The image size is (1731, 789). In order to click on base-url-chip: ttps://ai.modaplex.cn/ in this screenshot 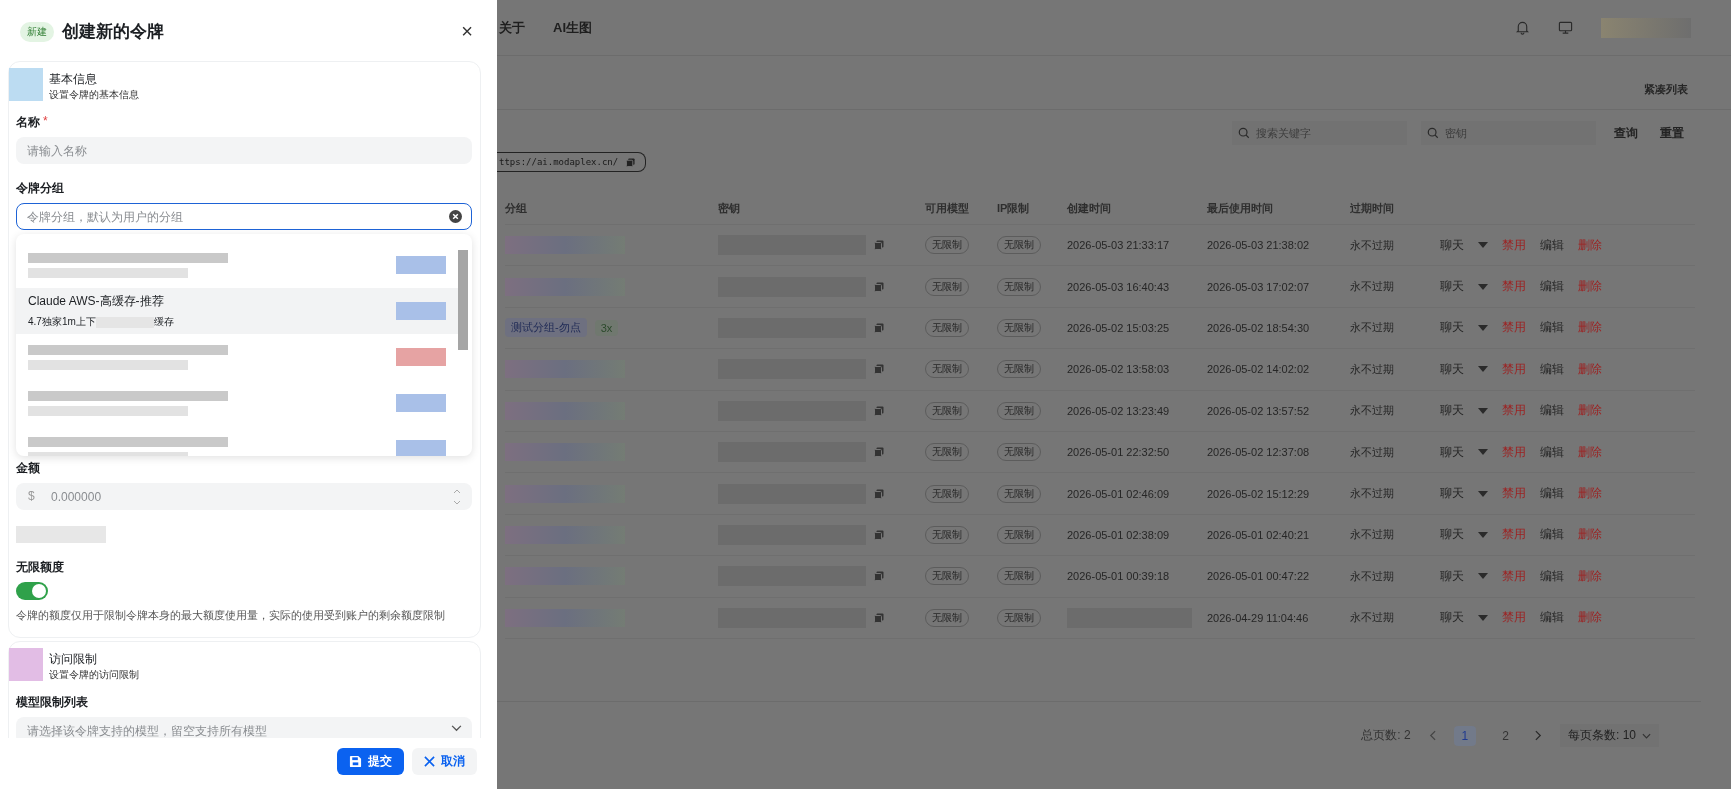, I will do `click(572, 162)`.